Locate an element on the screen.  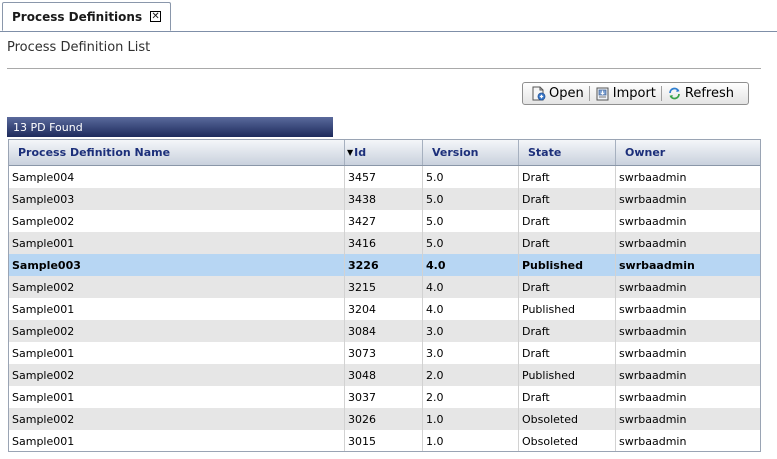
version-cell: 3.0 is located at coordinates (471, 331).